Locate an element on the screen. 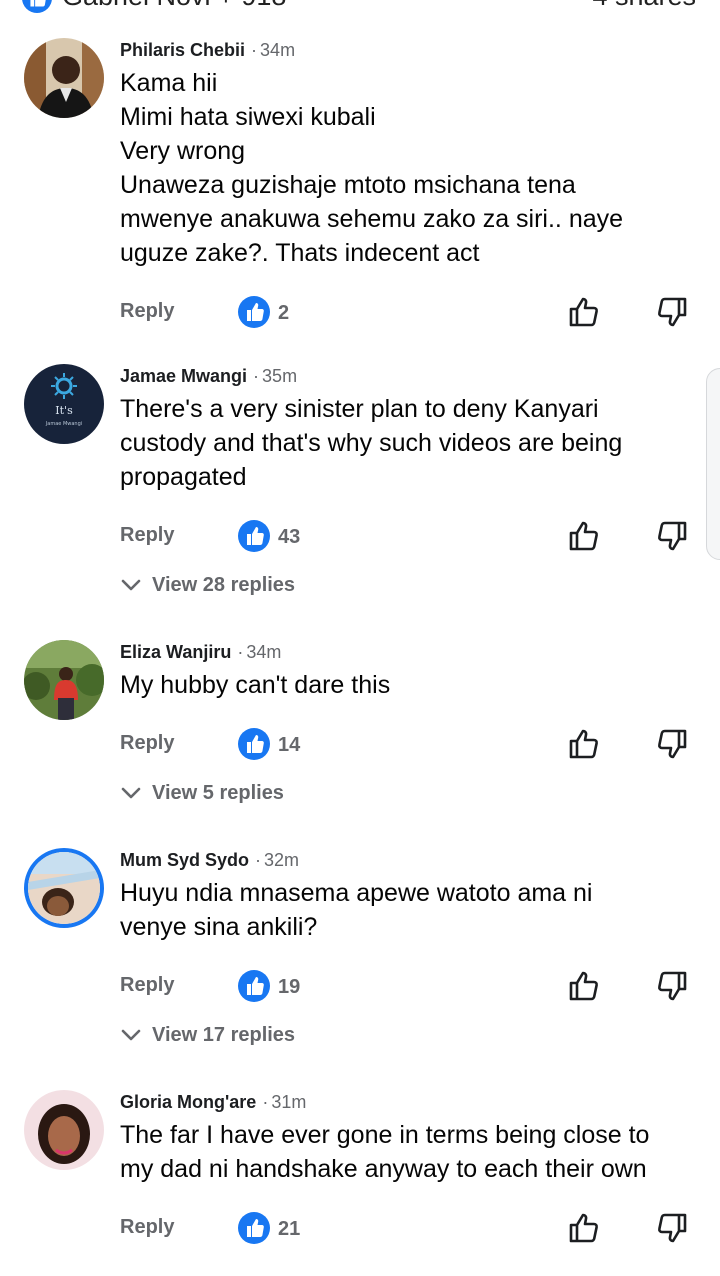  like-count: 21 is located at coordinates (289, 1229).